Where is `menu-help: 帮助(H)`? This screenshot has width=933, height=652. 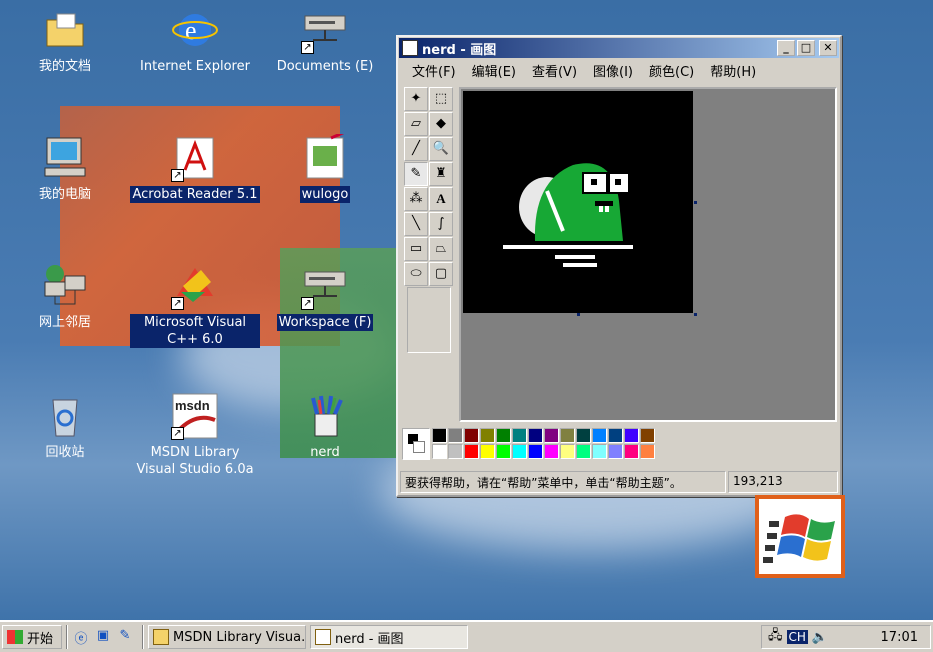
menu-help: 帮助(H) is located at coordinates (733, 70).